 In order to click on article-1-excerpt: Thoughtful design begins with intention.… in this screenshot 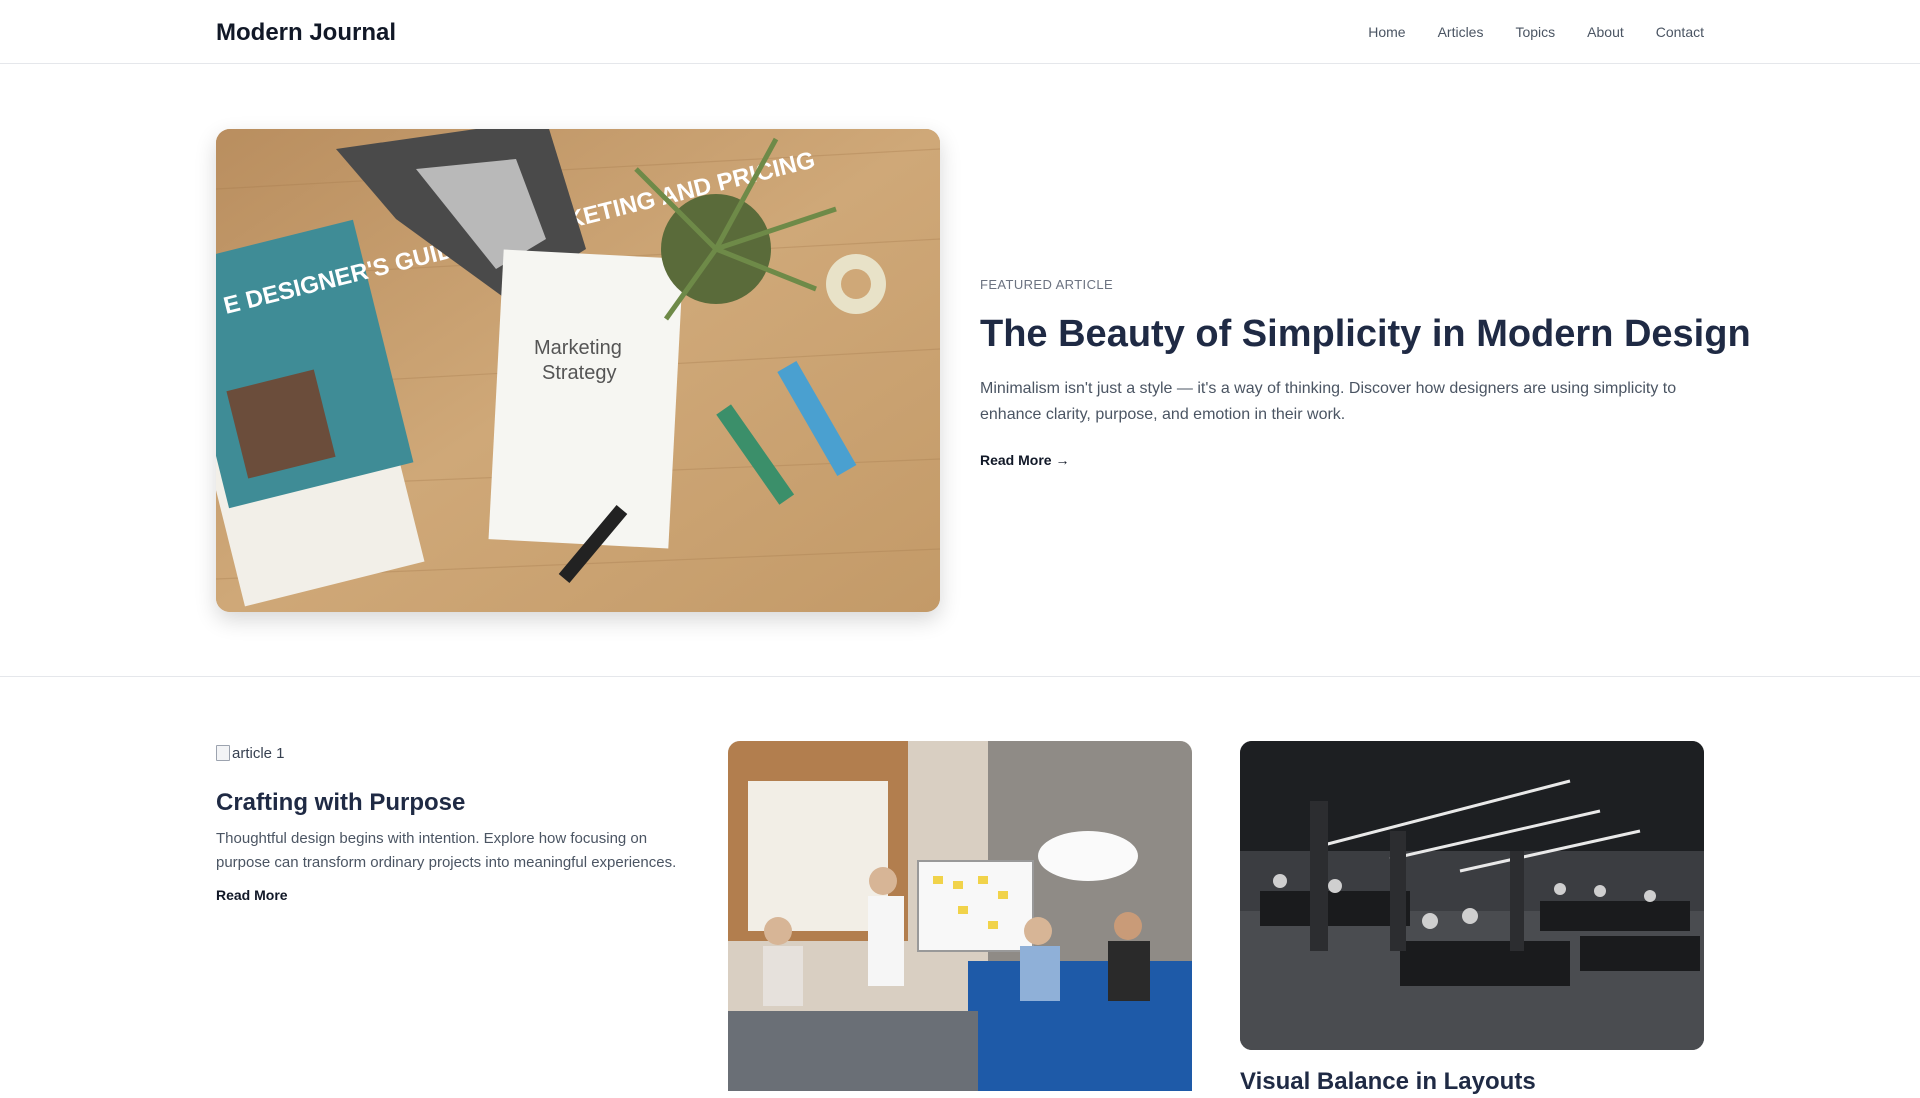, I will do `click(446, 850)`.